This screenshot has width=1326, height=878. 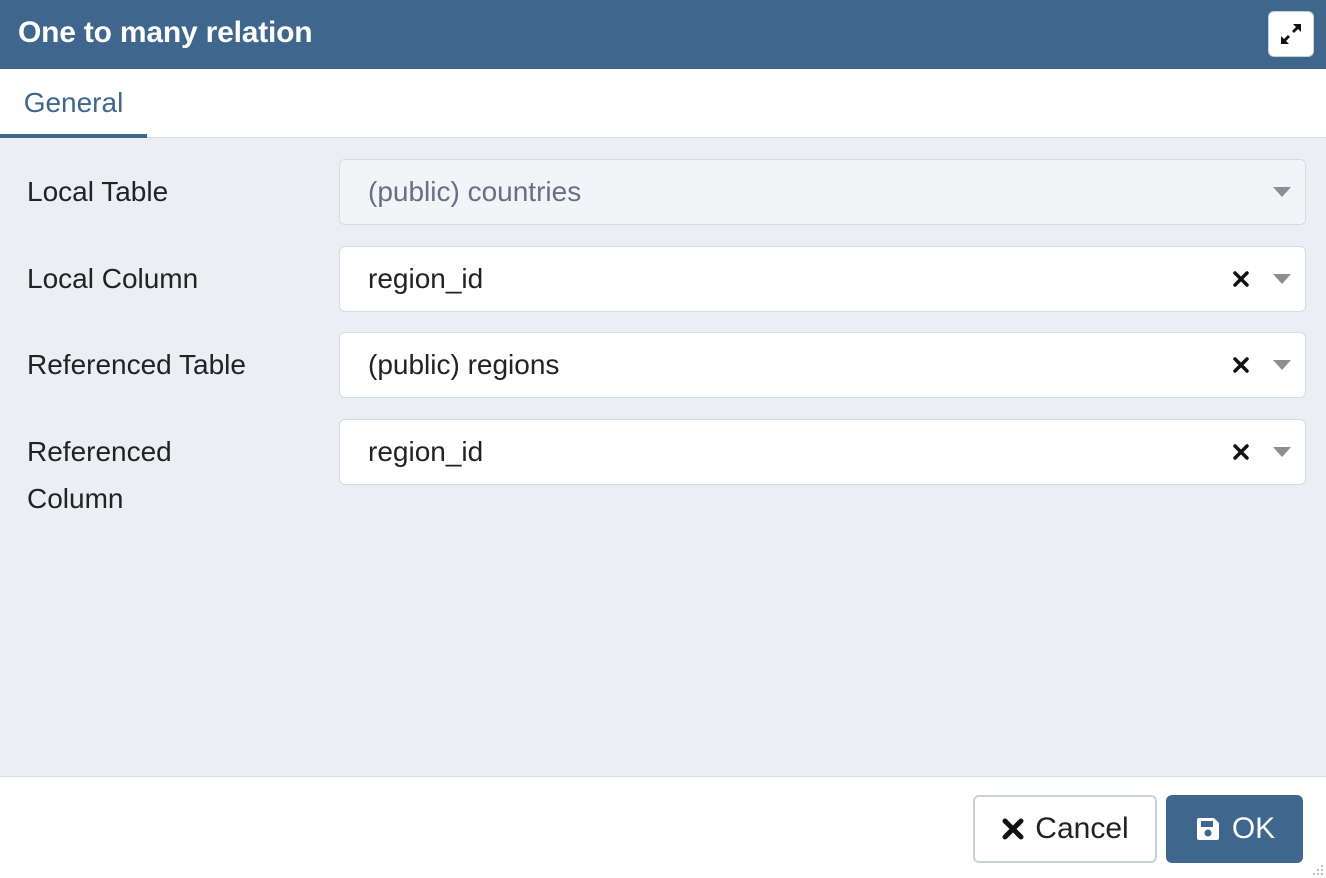 I want to click on dialog-header: One to many relation, so click(x=663, y=34).